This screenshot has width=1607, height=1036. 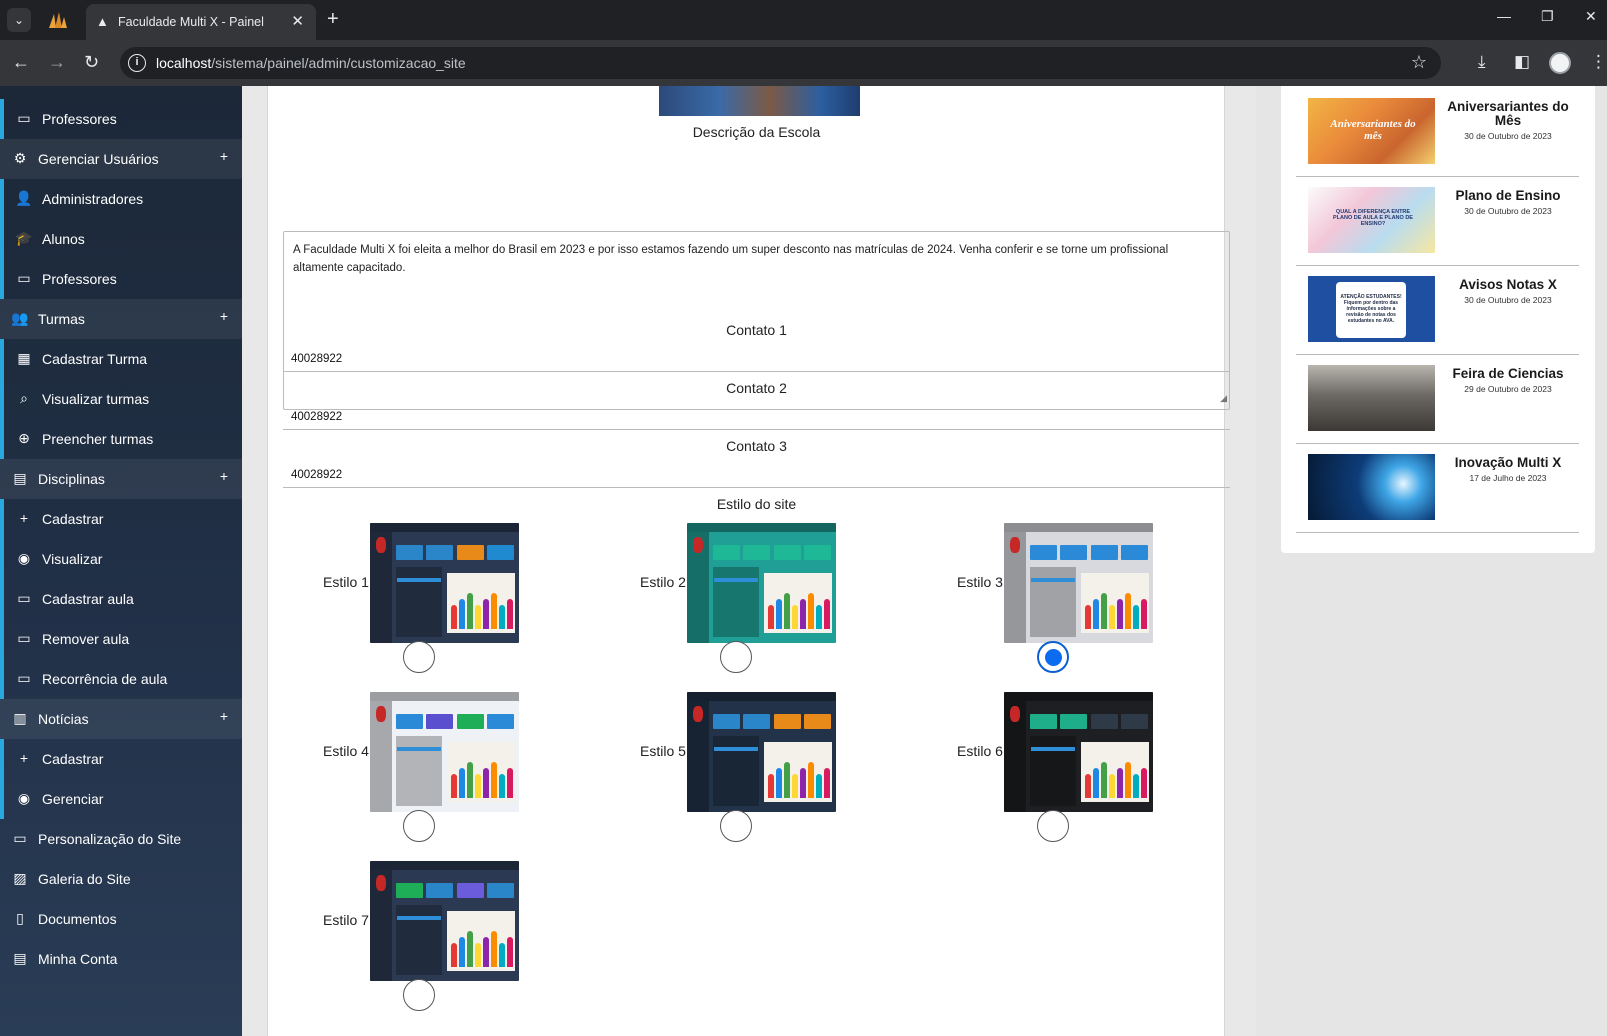 What do you see at coordinates (24, 438) in the screenshot?
I see `user-plus-icon: ⊕` at bounding box center [24, 438].